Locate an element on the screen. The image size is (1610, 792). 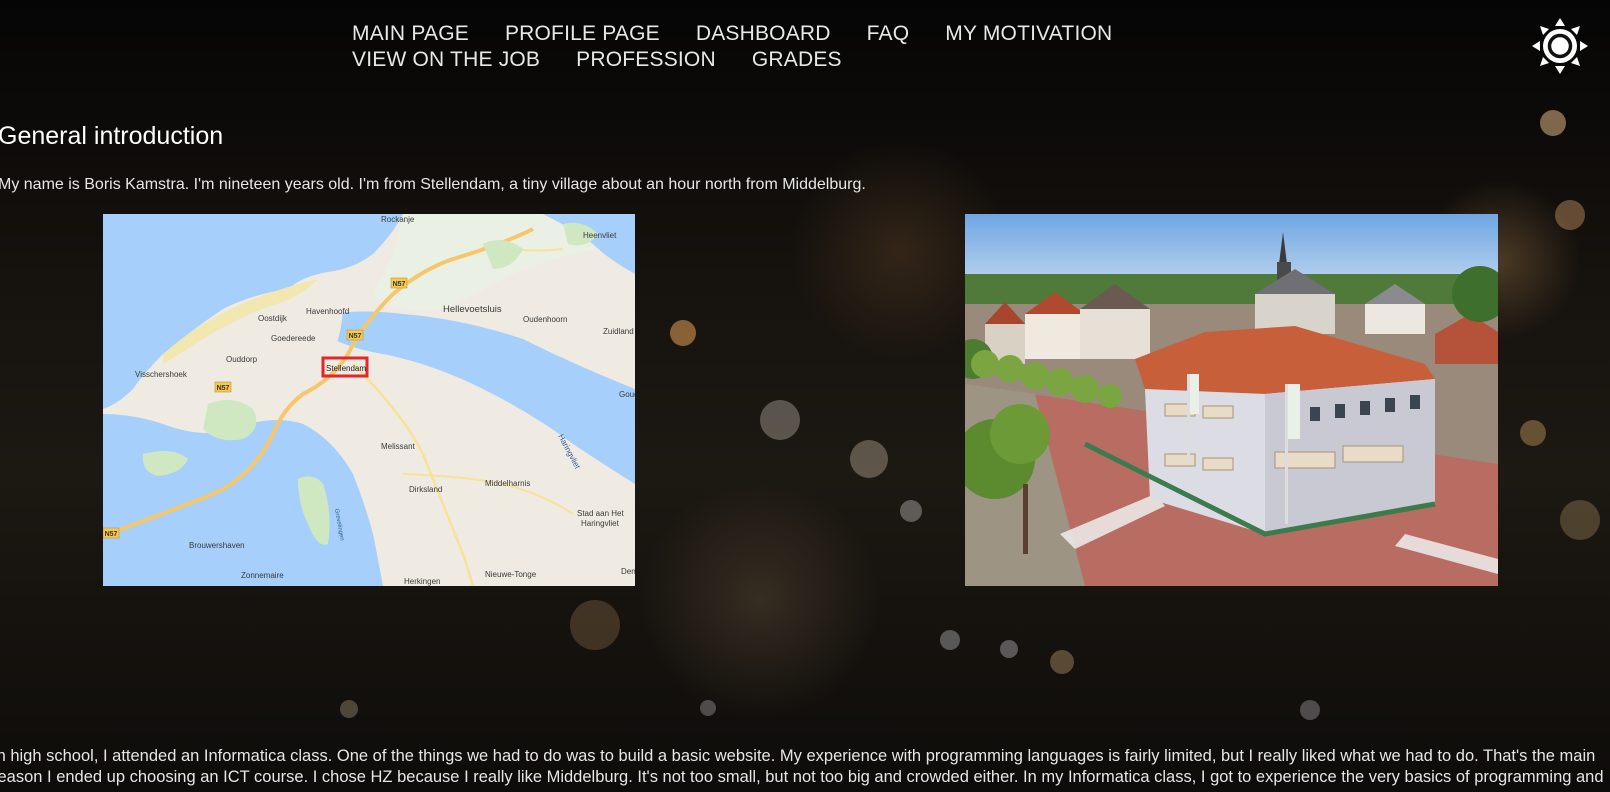
nav-link-profile-page: PROFILE PAGE is located at coordinates (582, 34).